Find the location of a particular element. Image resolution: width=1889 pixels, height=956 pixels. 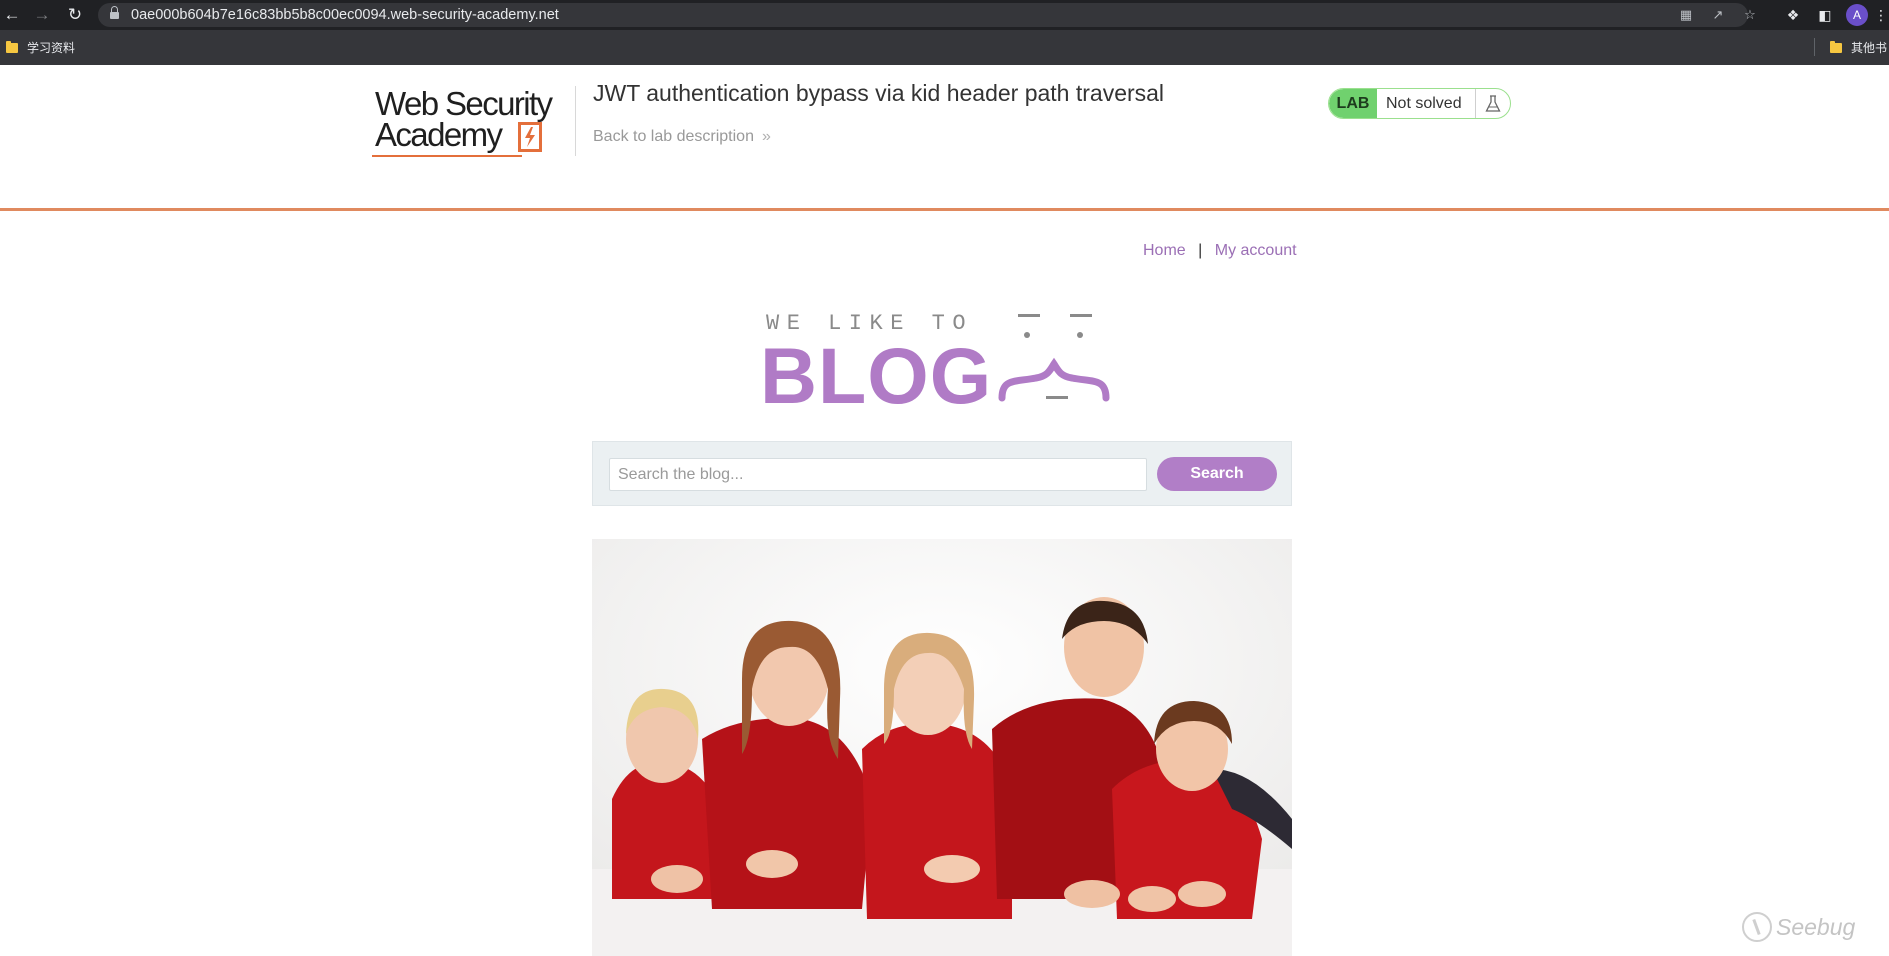

back-to-lab-description-link: Back to lab description » is located at coordinates (682, 137).